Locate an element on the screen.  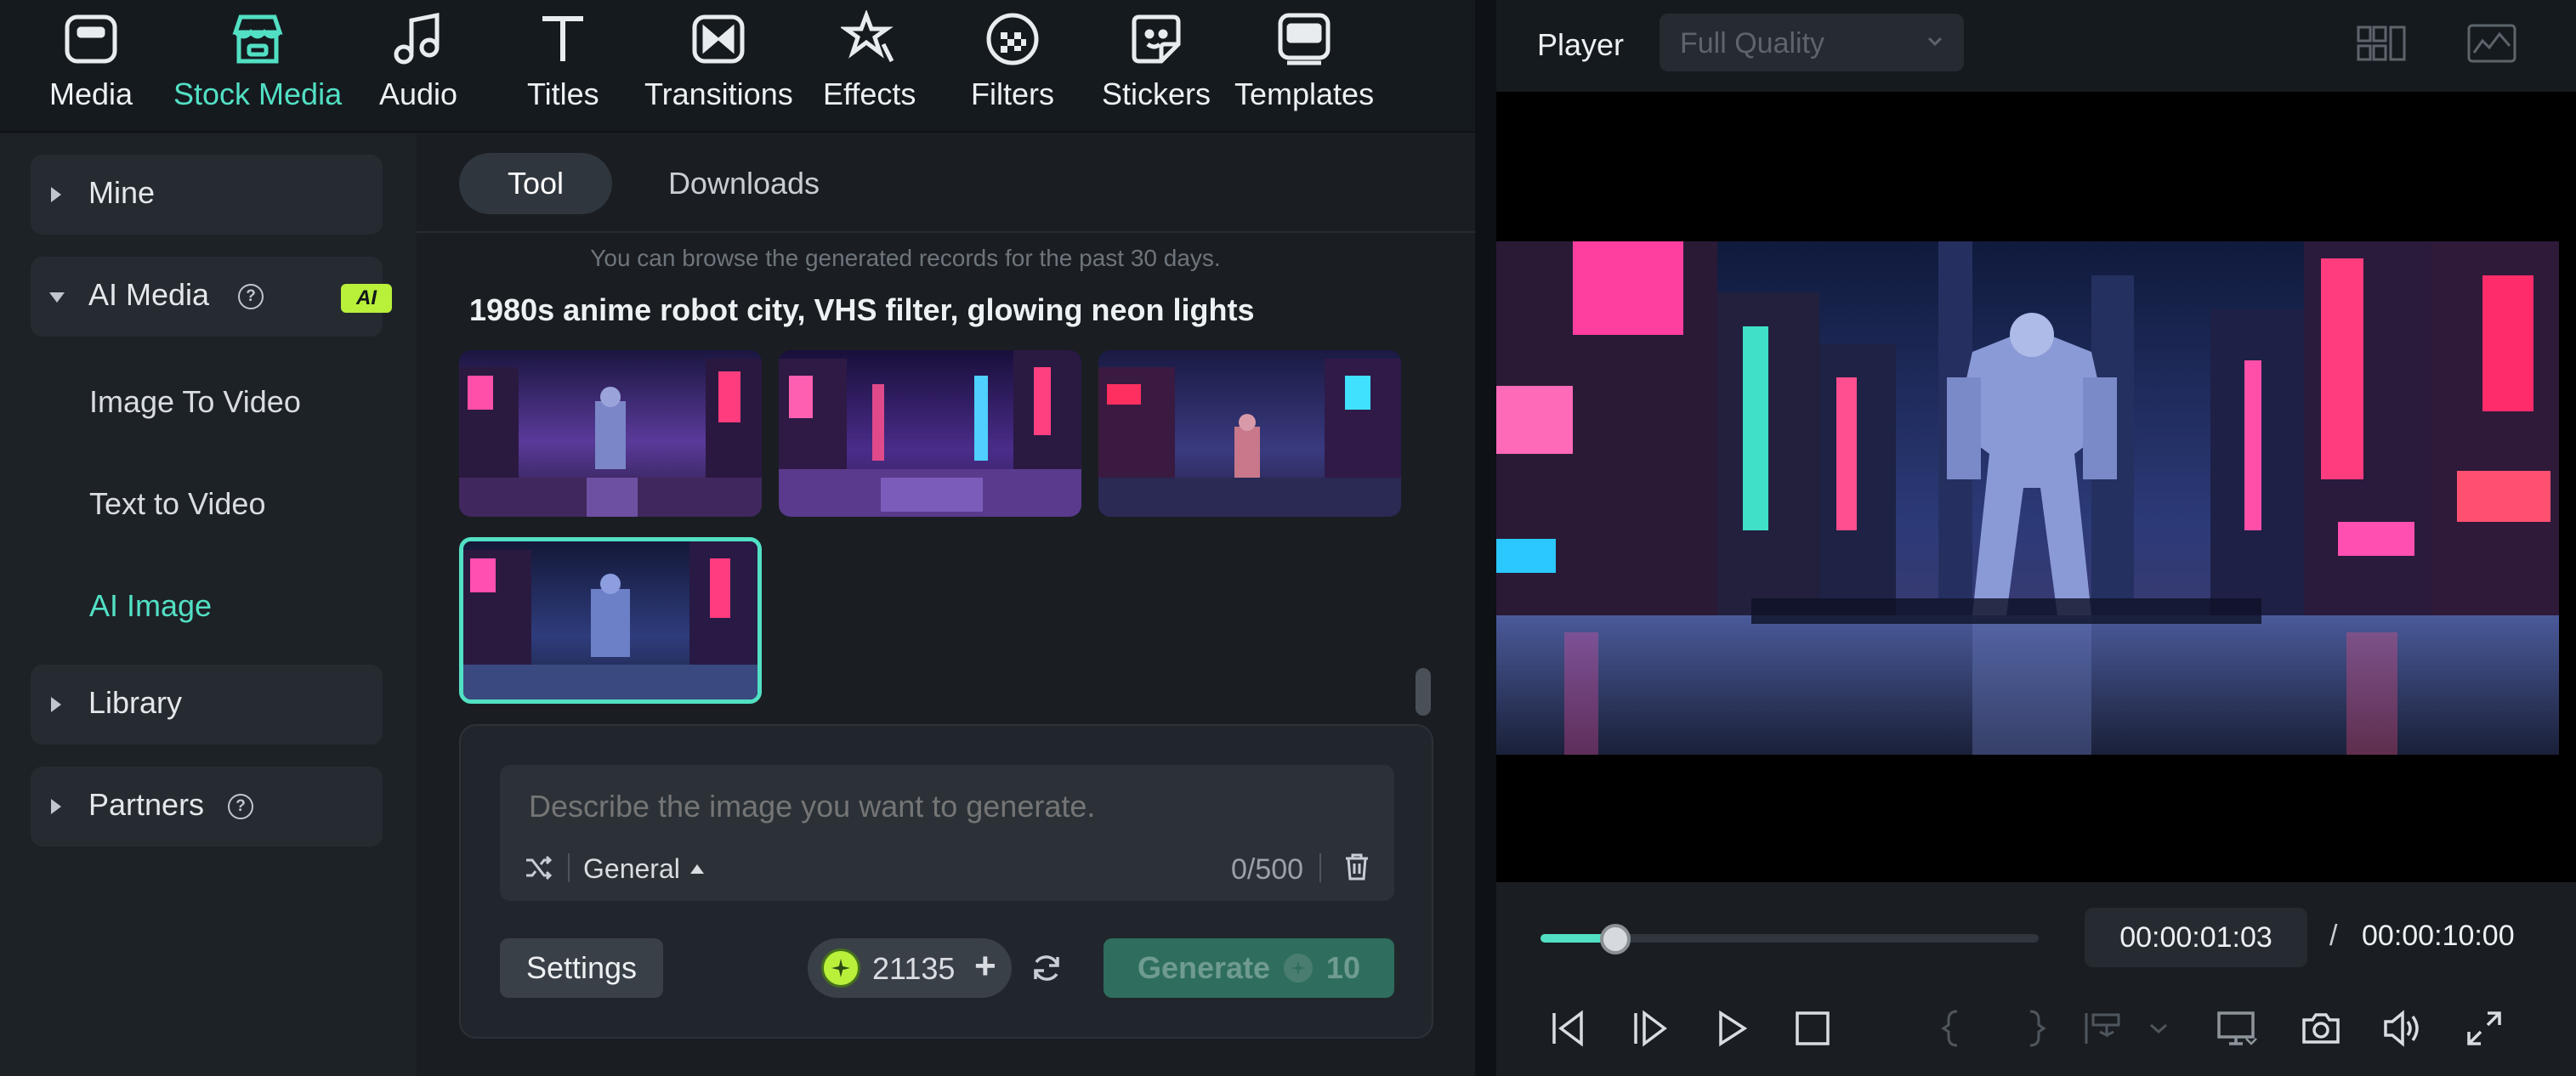
timeline-handle is located at coordinates (1615, 939).